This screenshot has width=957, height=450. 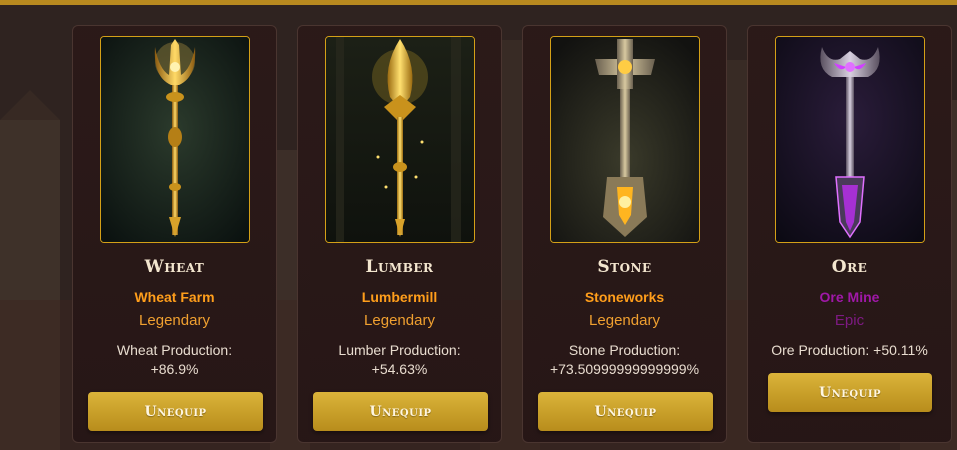 What do you see at coordinates (849, 297) in the screenshot?
I see `building-name: Ore Mine` at bounding box center [849, 297].